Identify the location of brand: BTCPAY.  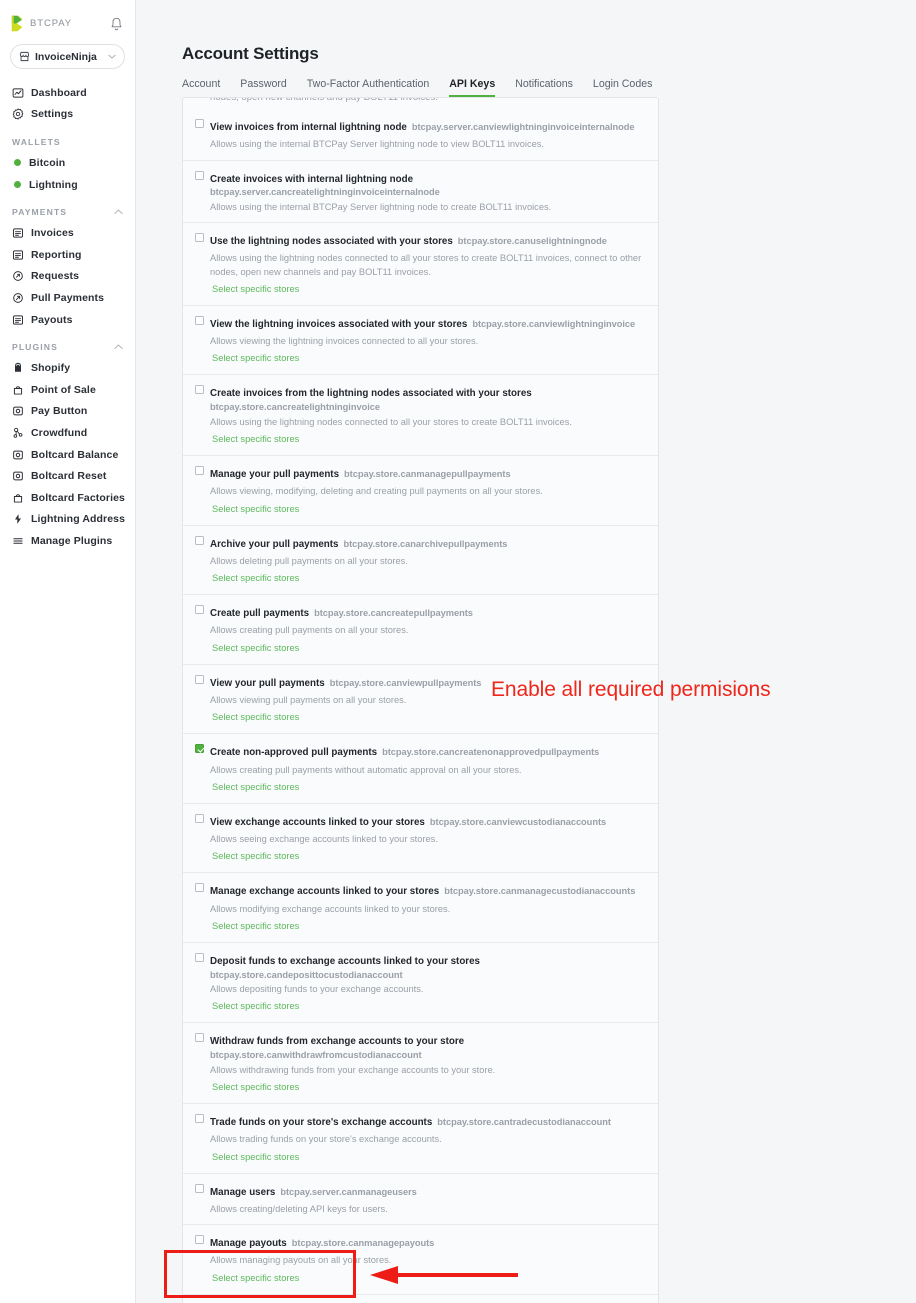
(41, 23).